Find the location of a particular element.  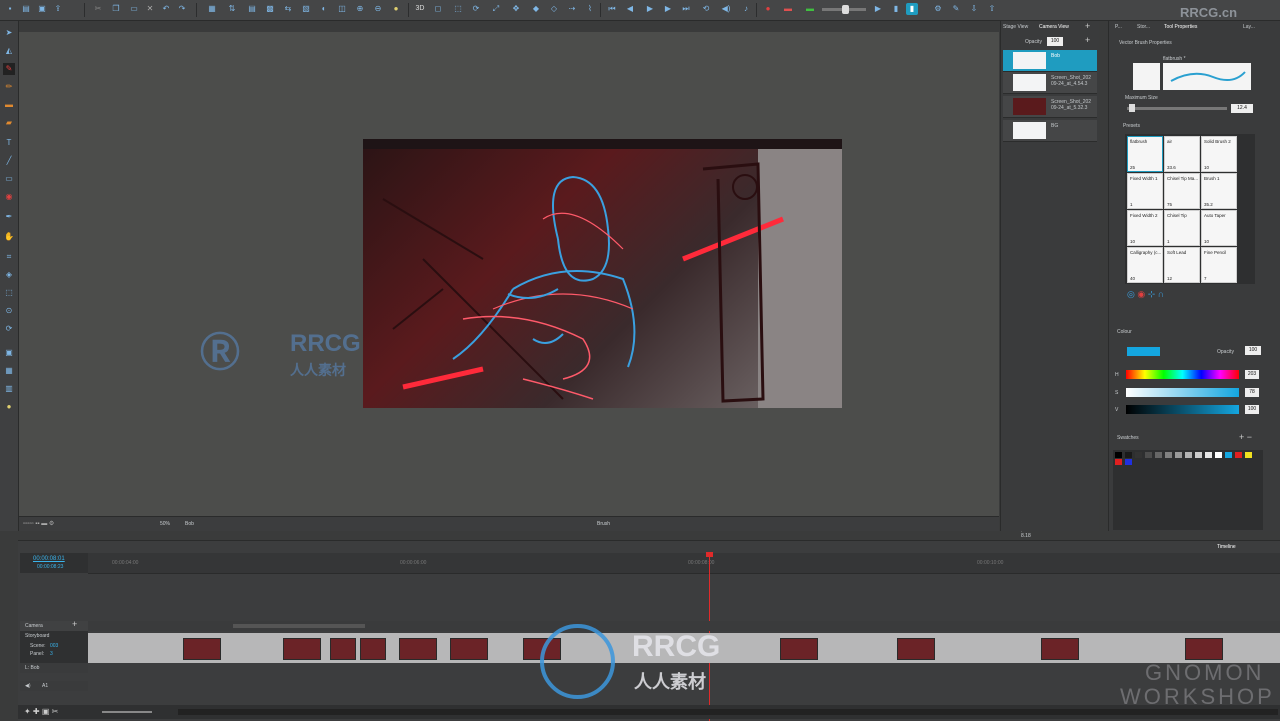

tab-tool-properties: Tool Properties is located at coordinates (1180, 27).